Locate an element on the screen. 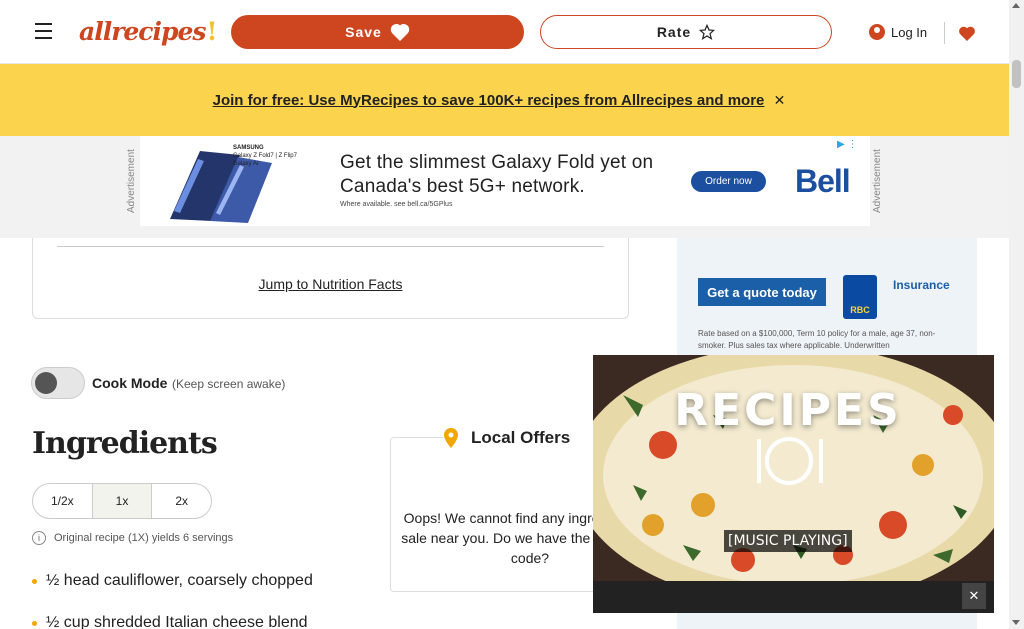  serving-scale-selector: 1/2x 1x 2x is located at coordinates (122, 501).